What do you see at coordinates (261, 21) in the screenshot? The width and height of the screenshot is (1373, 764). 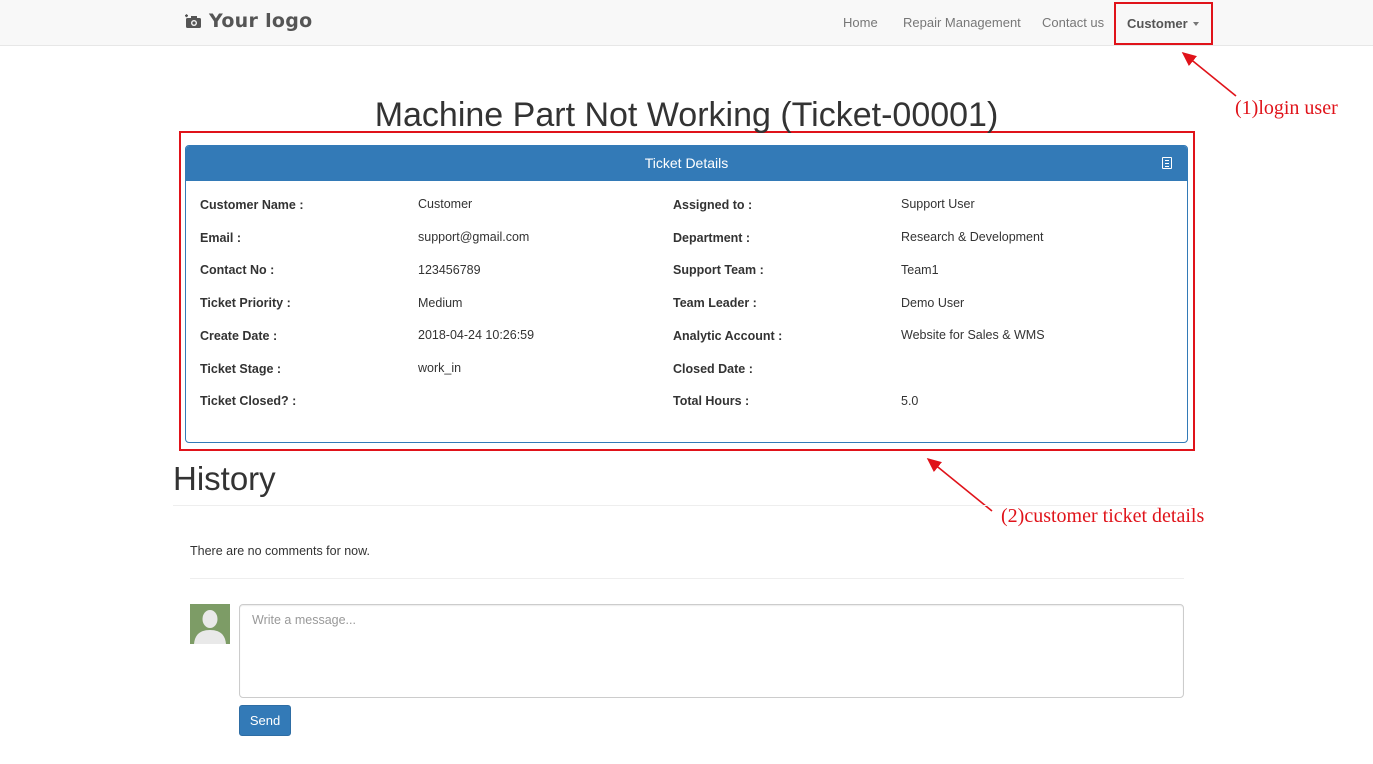 I see `logo-text: Your logo` at bounding box center [261, 21].